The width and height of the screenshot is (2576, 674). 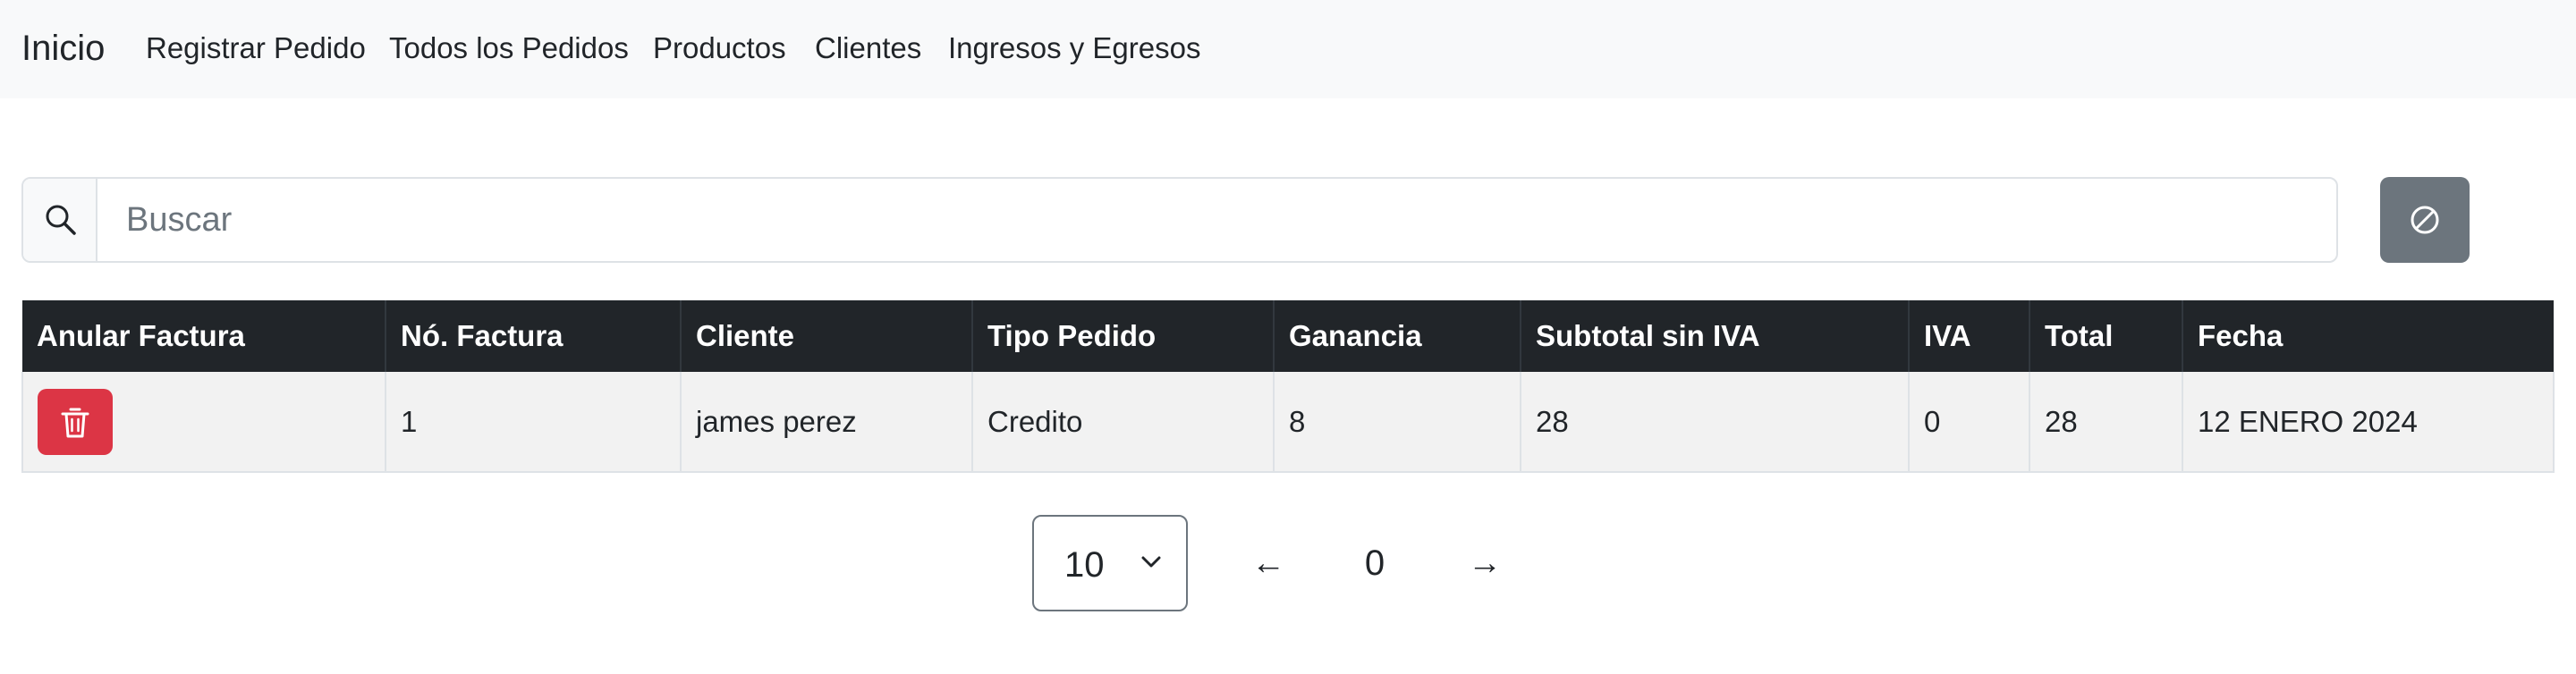 I want to click on cell-ganancia: 8, so click(x=1397, y=422).